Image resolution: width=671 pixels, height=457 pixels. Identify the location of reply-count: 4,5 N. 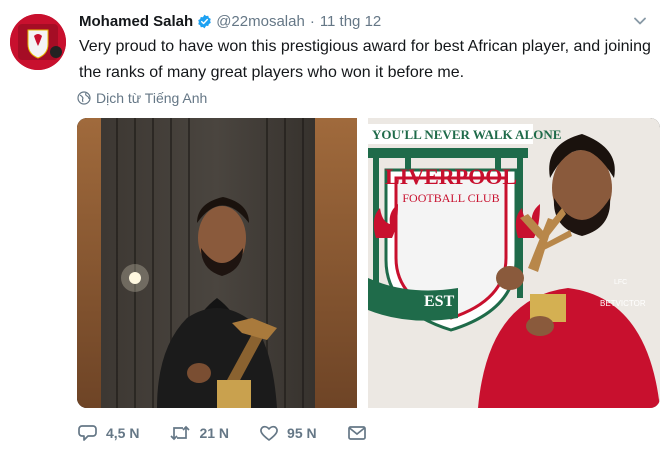
(123, 433).